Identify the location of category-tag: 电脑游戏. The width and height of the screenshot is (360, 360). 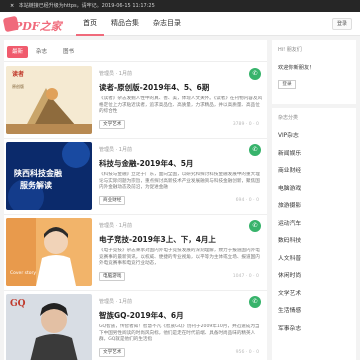
(112, 276).